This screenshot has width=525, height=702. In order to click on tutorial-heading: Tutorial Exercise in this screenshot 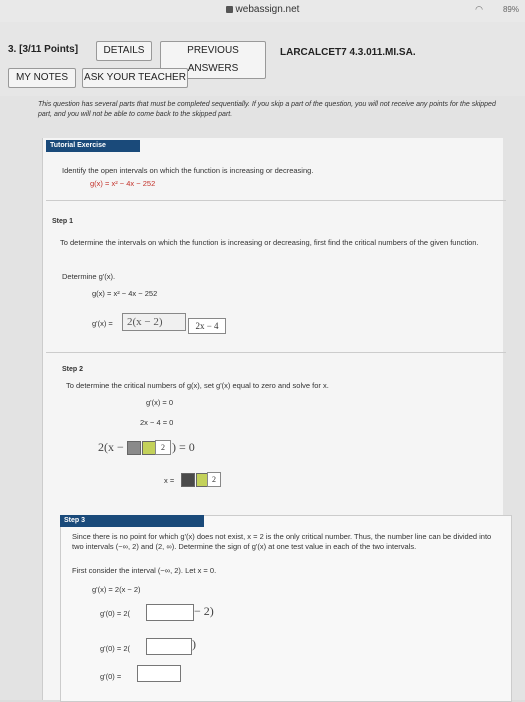, I will do `click(93, 146)`.